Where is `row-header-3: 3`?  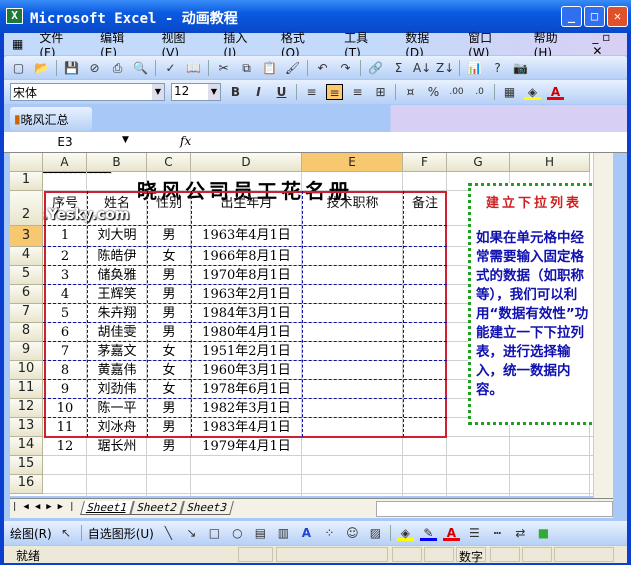
row-header-3: 3 is located at coordinates (26, 236).